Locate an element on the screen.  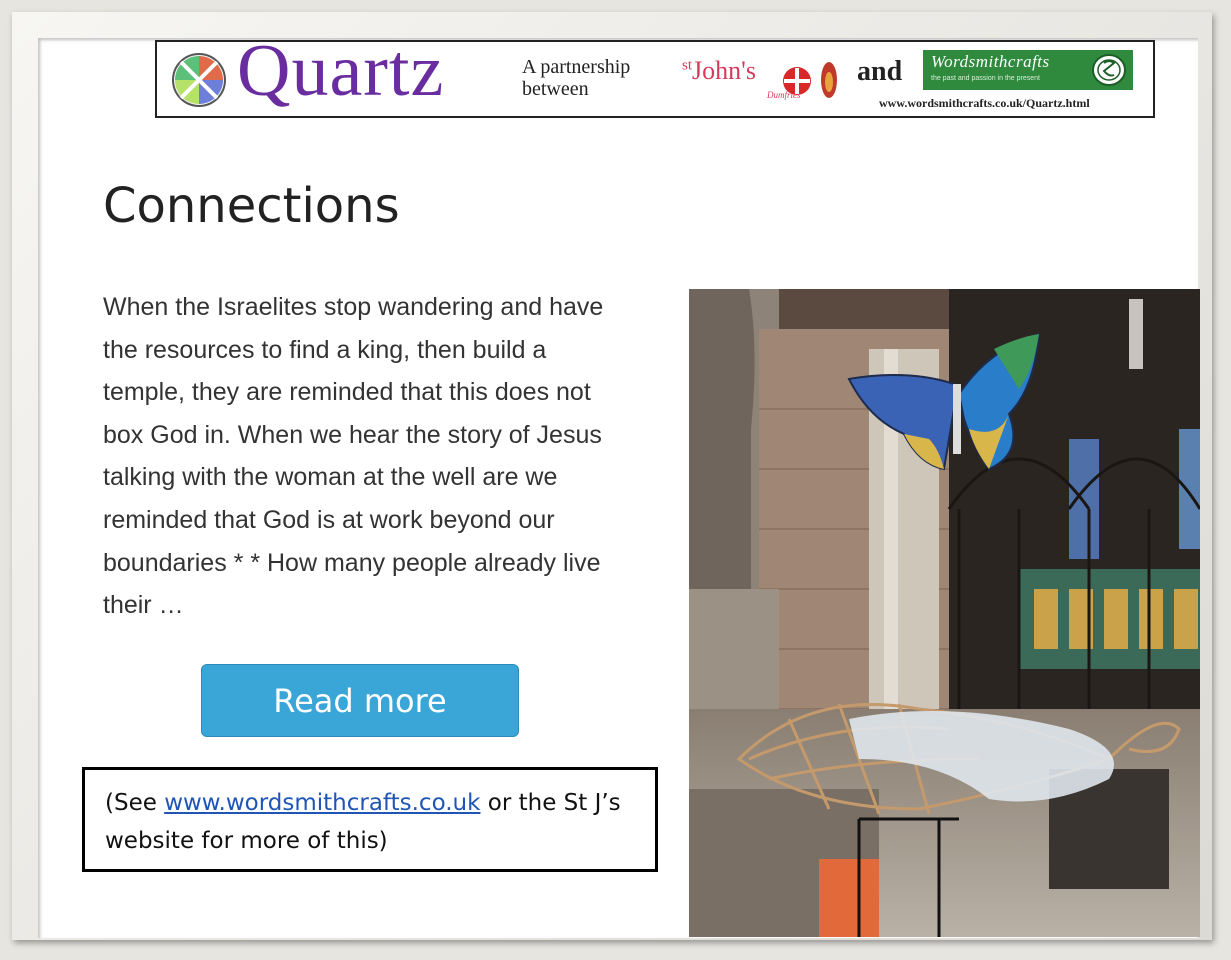
and-text: and is located at coordinates (880, 71).